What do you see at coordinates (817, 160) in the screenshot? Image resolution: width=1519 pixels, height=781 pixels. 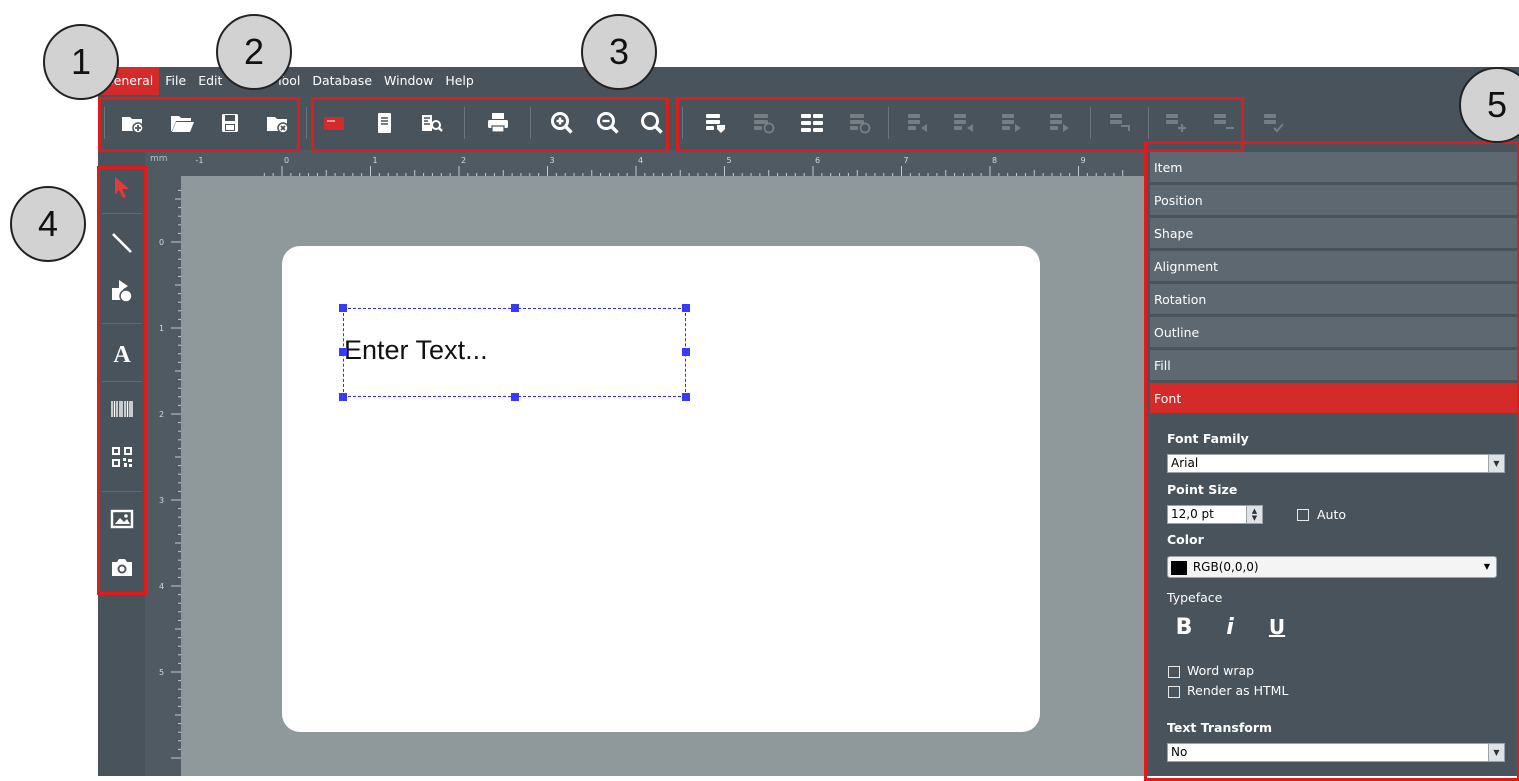 I see `ruler-h-label: 6` at bounding box center [817, 160].